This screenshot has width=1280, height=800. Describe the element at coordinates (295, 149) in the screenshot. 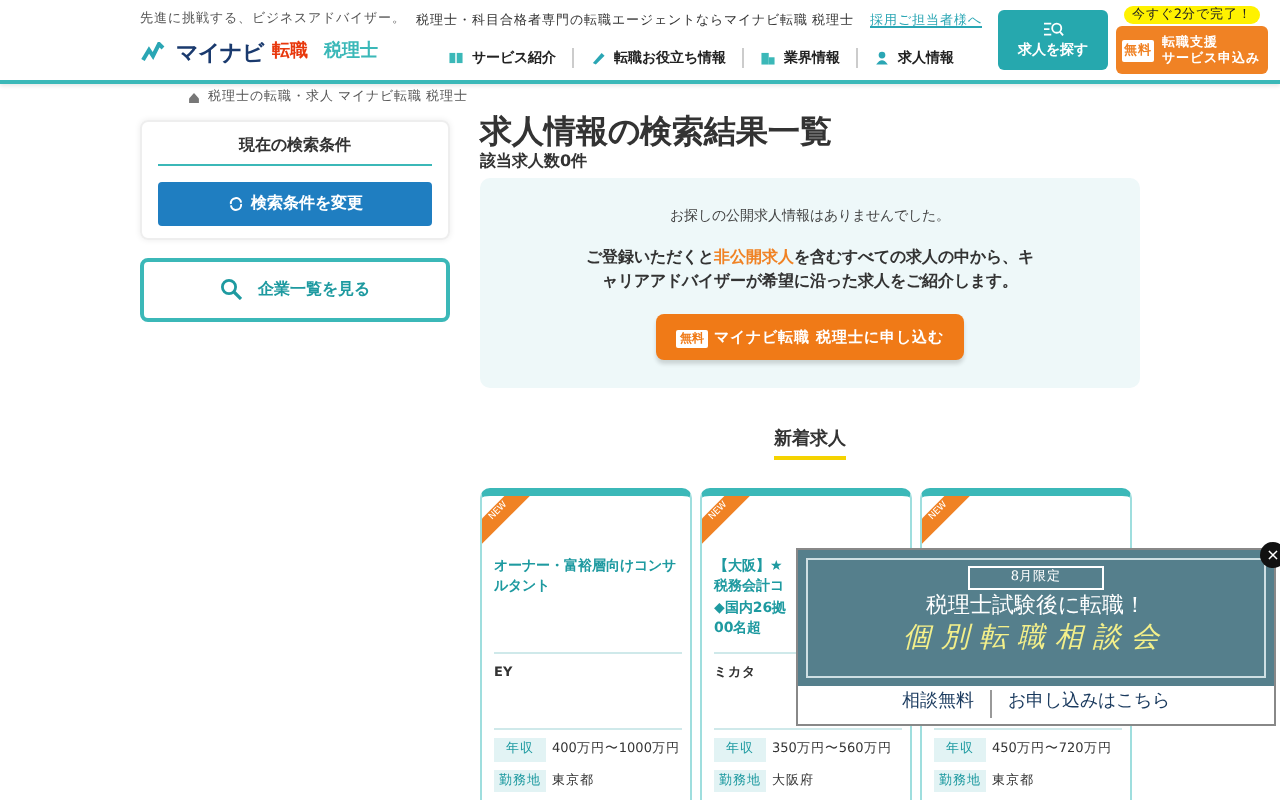

I see `panel-title: 現在の検索条件` at that location.